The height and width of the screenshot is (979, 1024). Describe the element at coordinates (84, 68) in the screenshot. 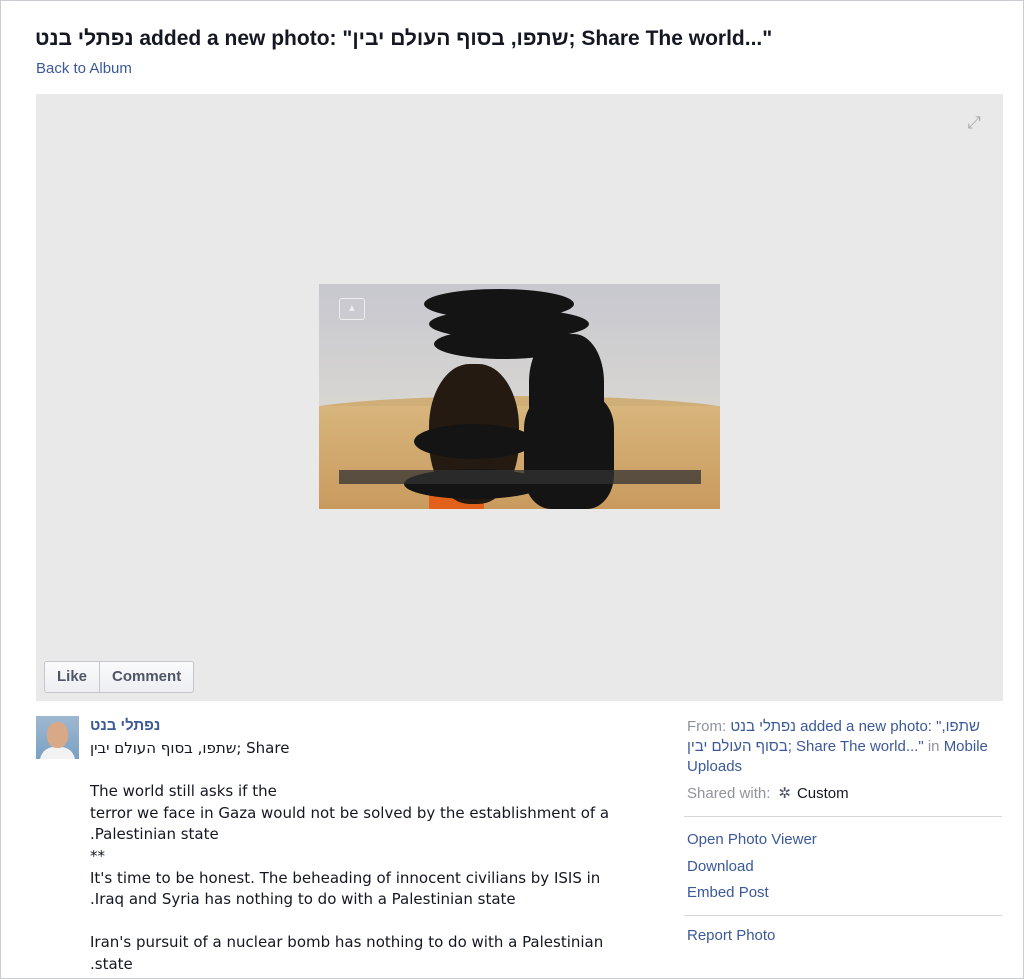

I see `back-to-album-link: Back to Album` at that location.